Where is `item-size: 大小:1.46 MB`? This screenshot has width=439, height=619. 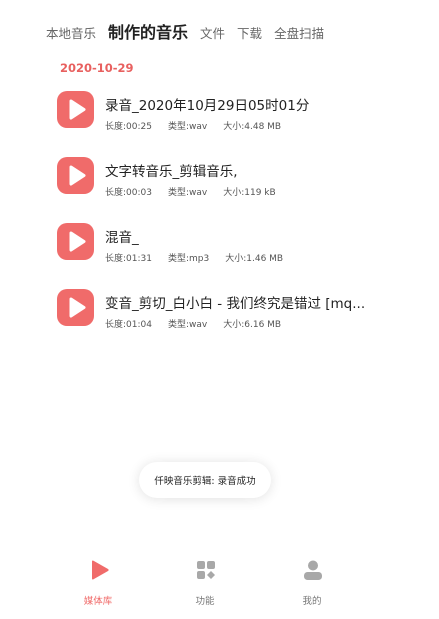
item-size: 大小:1.46 MB is located at coordinates (254, 259).